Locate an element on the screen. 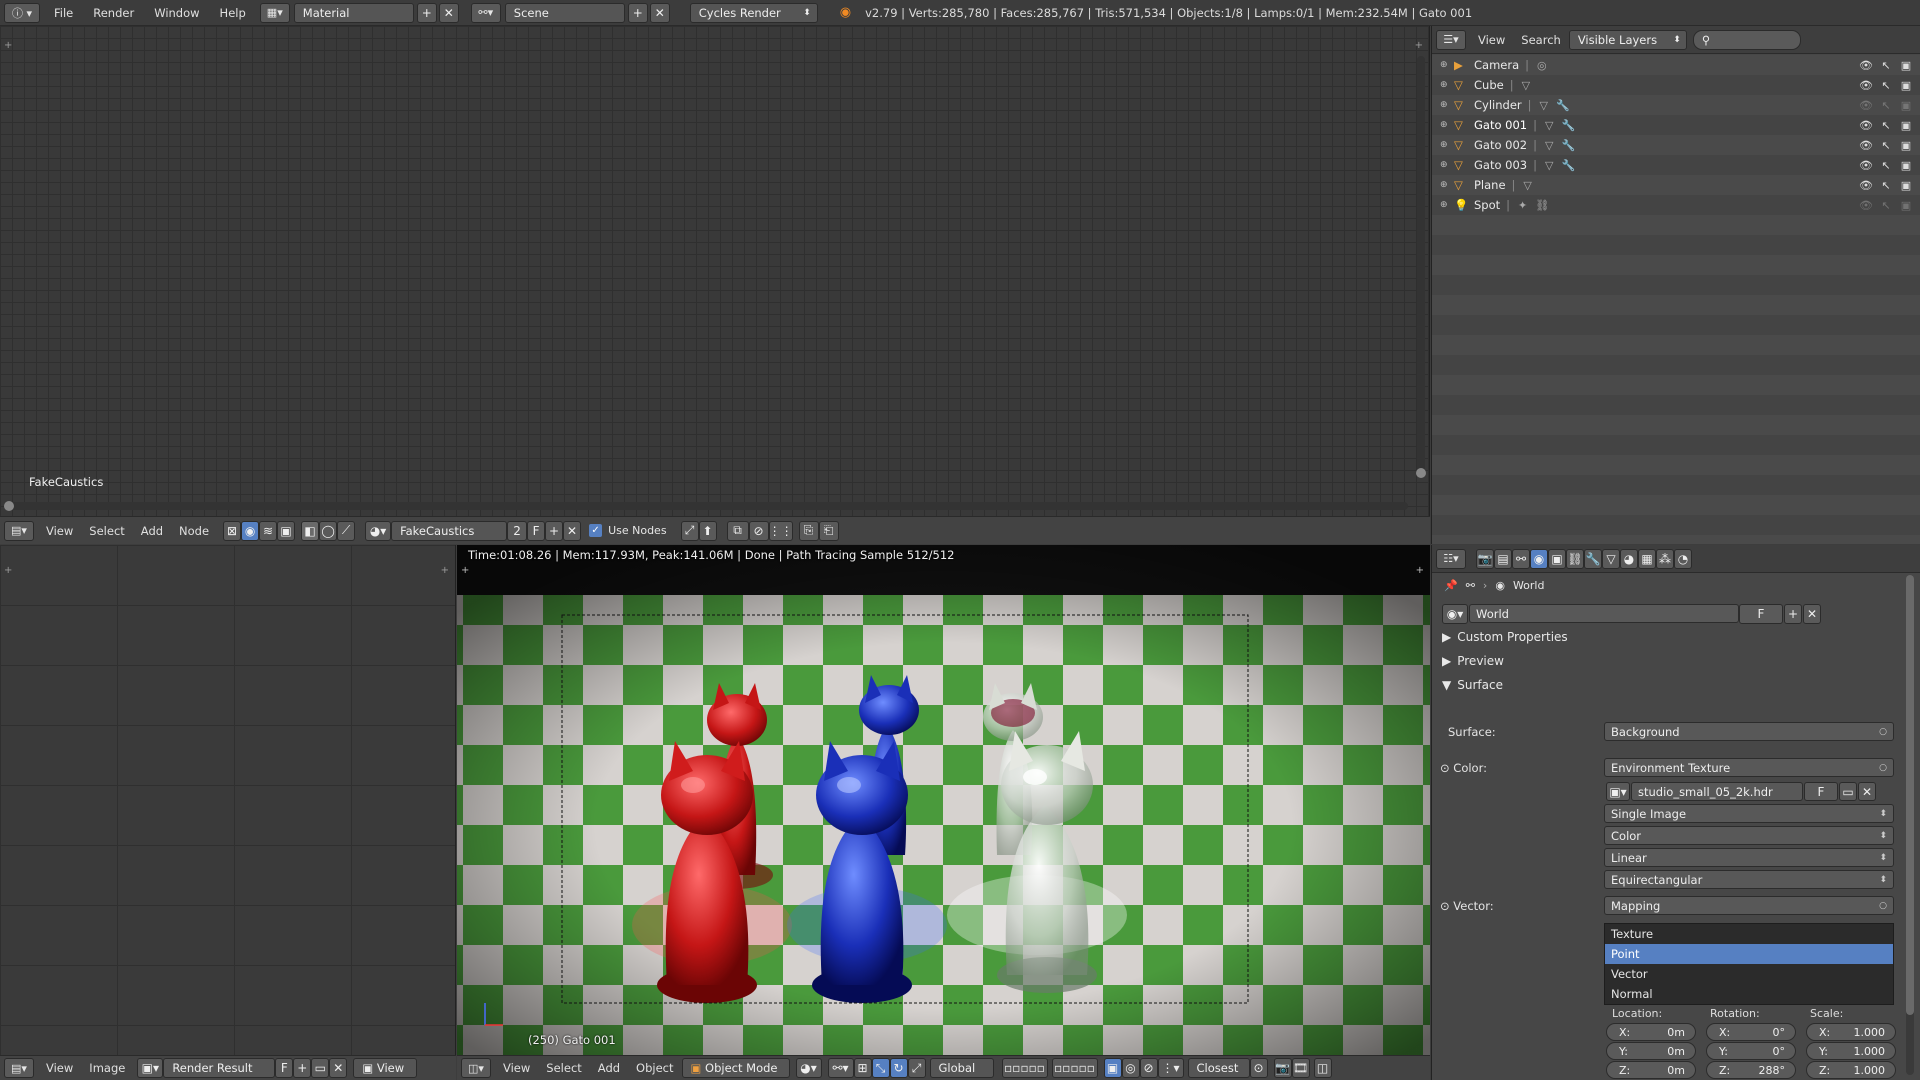  scene-layers-2-icon: ▫▫▫▫▫ is located at coordinates (1074, 1068).